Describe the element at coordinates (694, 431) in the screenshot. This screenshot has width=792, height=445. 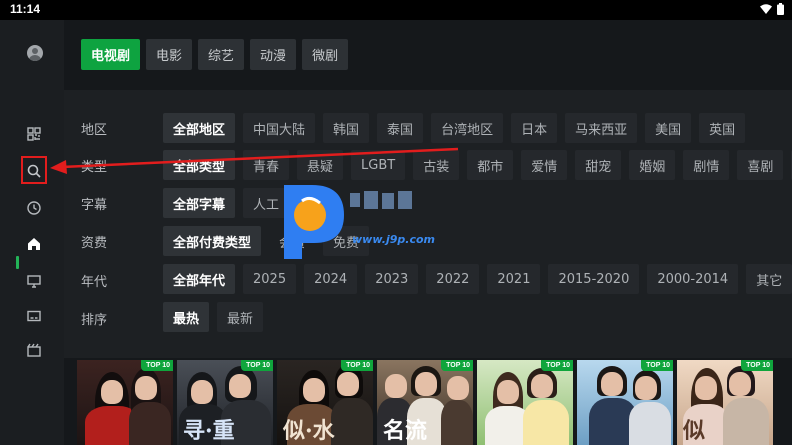
I see `poster-title: 似` at that location.